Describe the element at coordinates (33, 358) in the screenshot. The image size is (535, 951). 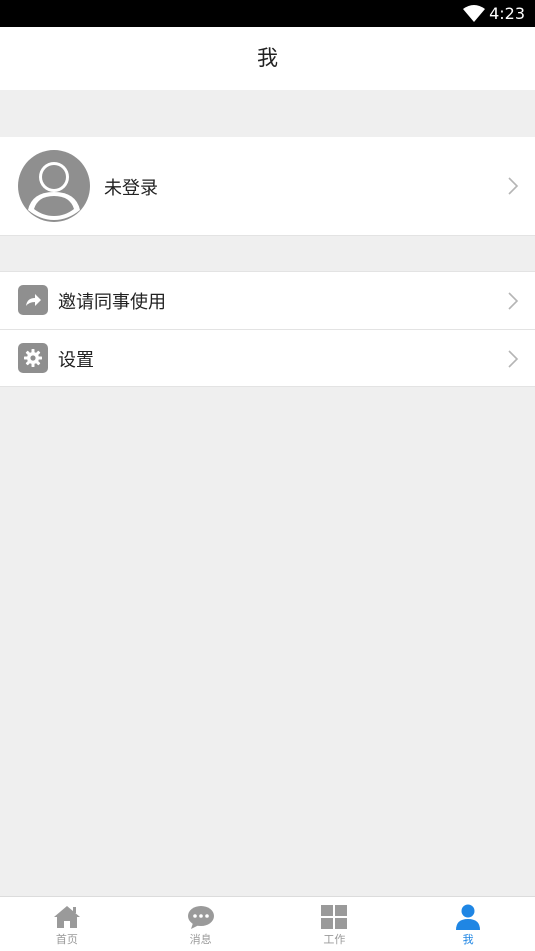
I see `gear-icon` at that location.